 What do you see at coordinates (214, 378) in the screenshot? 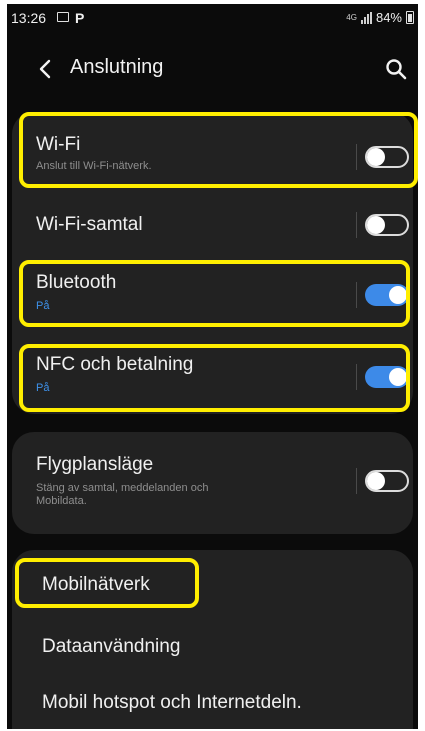
I see `nfc-highlight-box` at bounding box center [214, 378].